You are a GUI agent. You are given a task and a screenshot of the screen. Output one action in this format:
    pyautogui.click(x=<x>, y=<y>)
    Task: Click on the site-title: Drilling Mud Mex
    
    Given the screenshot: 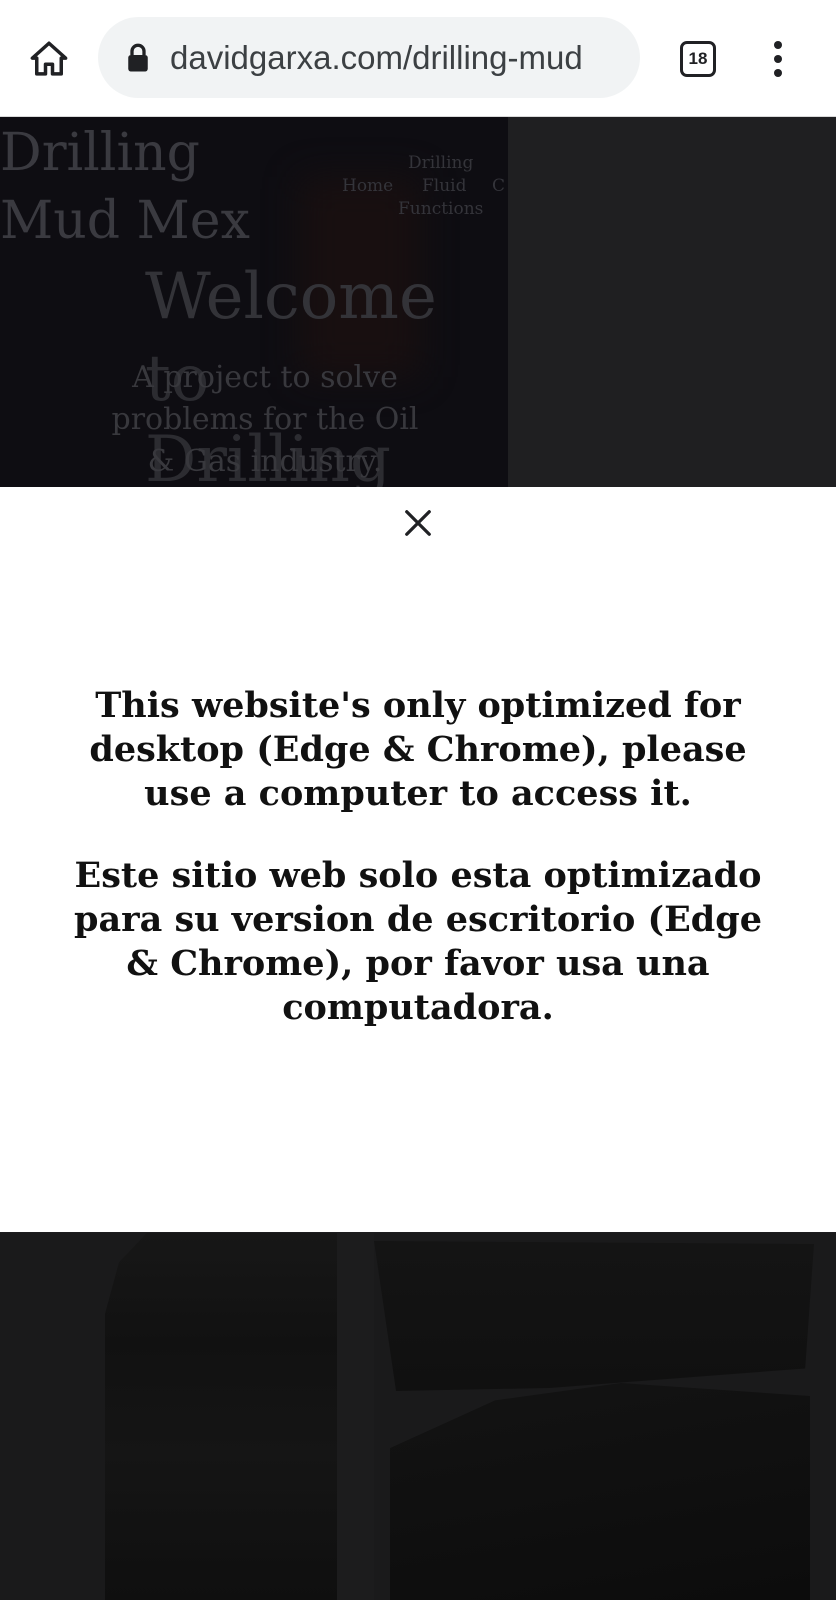 What is the action you would take?
    pyautogui.click(x=125, y=187)
    